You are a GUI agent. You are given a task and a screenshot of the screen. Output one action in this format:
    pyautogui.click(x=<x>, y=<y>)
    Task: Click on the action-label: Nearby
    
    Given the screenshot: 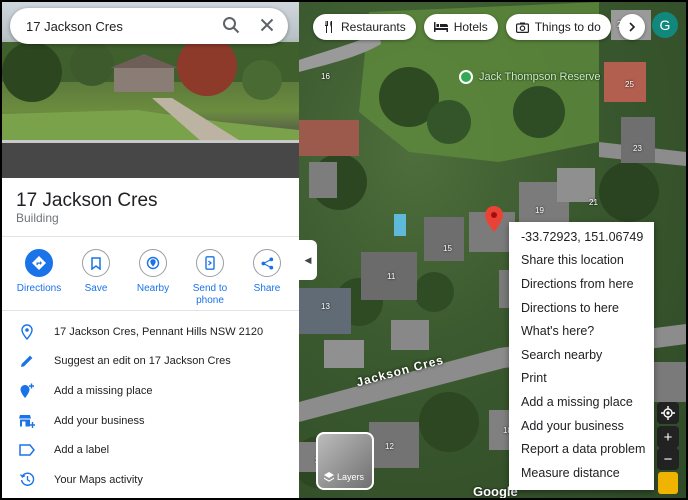 What is the action you would take?
    pyautogui.click(x=153, y=288)
    